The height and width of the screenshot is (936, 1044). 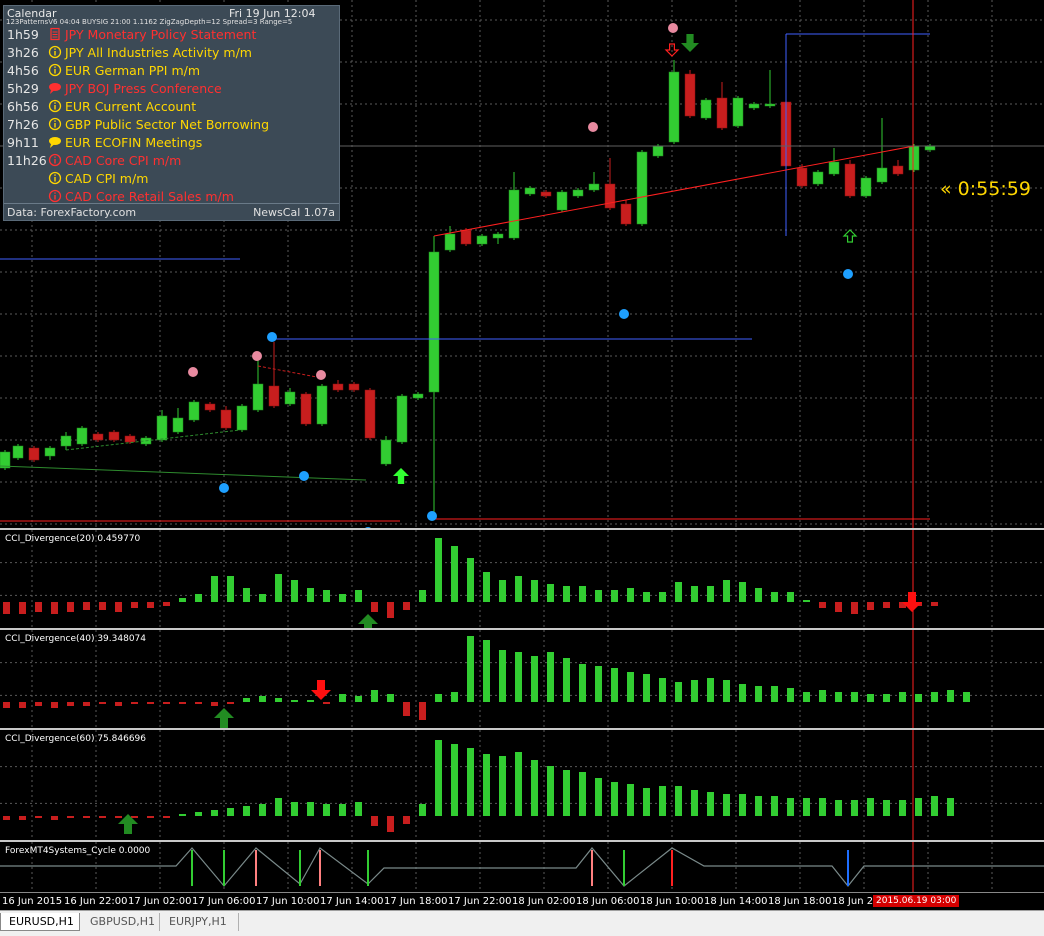 What do you see at coordinates (200, 922) in the screenshot?
I see `tab-eurjpy: EURJPY,H1` at bounding box center [200, 922].